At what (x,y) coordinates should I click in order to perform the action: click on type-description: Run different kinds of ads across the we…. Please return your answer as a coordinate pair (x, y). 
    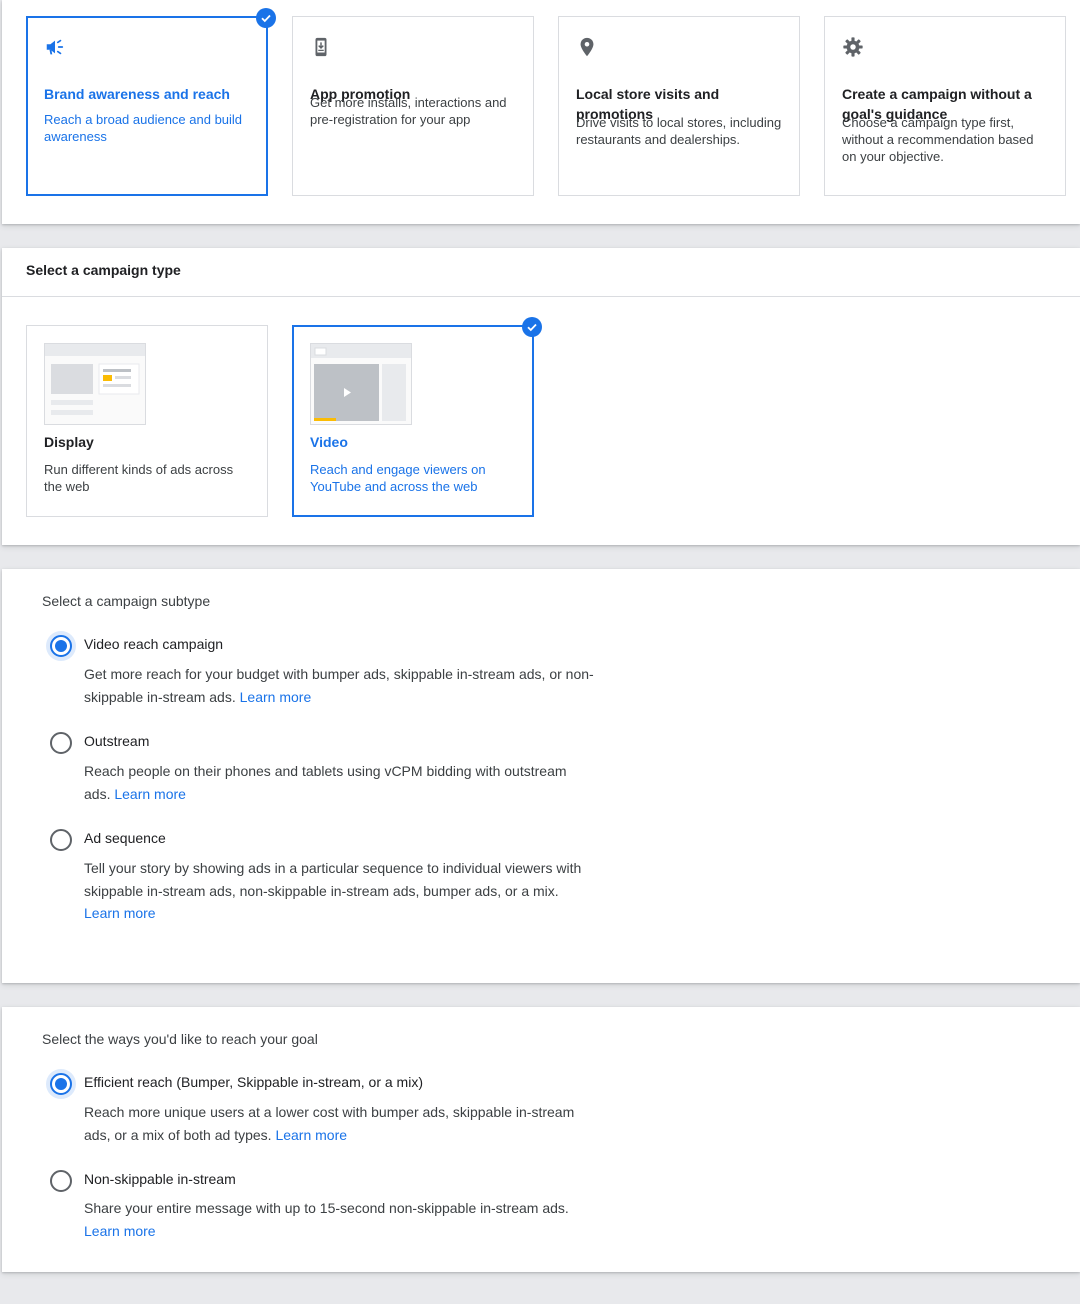
    Looking at the image, I should click on (139, 478).